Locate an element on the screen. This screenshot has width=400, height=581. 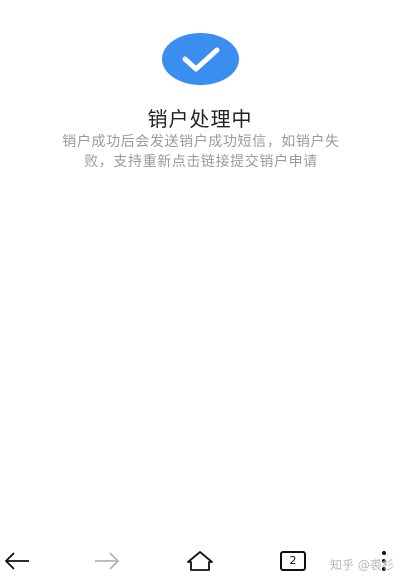
forward-button is located at coordinates (107, 561).